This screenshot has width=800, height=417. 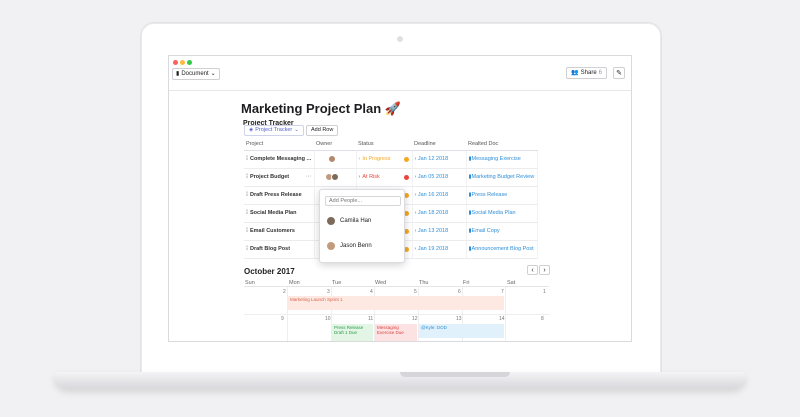 What do you see at coordinates (328, 292) in the screenshot?
I see `day-number: 3` at bounding box center [328, 292].